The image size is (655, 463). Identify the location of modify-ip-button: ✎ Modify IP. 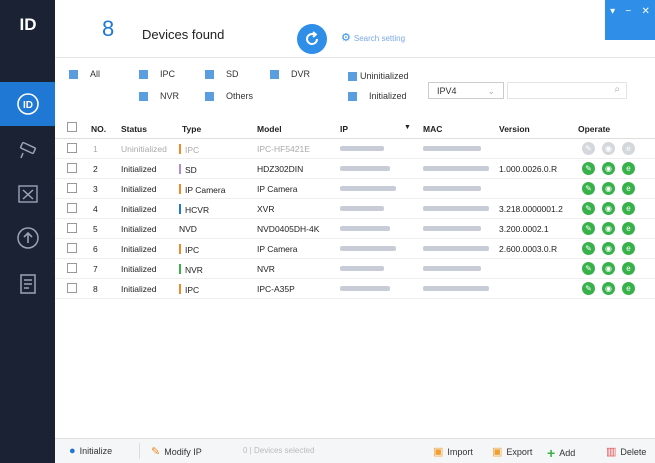
(176, 451).